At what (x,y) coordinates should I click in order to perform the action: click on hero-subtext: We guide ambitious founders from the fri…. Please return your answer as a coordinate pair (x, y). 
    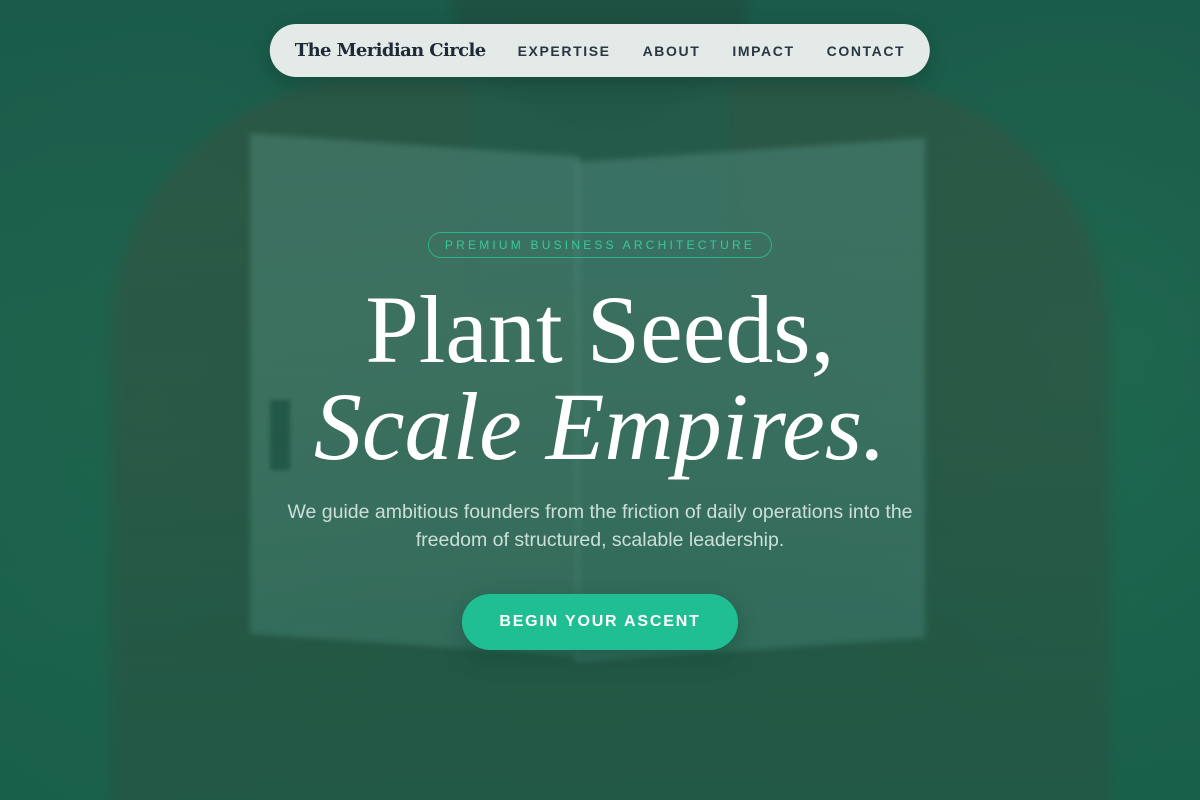
    Looking at the image, I should click on (600, 526).